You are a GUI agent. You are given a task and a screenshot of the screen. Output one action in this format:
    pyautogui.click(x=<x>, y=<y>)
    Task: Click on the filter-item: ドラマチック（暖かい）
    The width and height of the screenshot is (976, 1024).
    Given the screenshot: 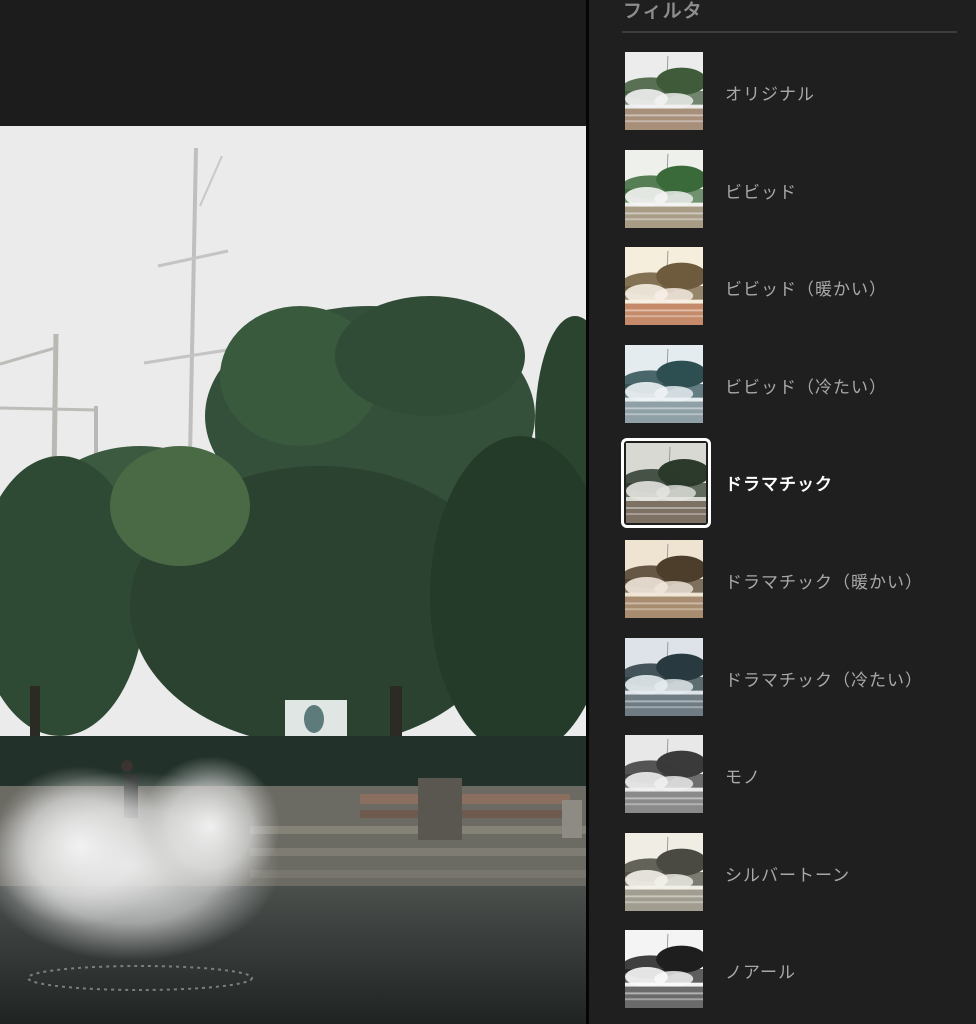 What is the action you would take?
    pyautogui.click(x=782, y=588)
    